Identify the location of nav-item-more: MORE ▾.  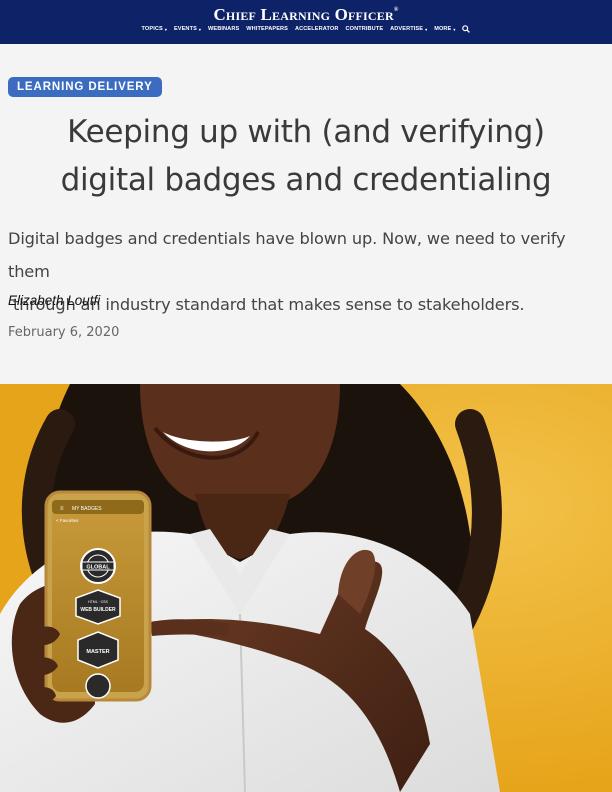
(444, 29).